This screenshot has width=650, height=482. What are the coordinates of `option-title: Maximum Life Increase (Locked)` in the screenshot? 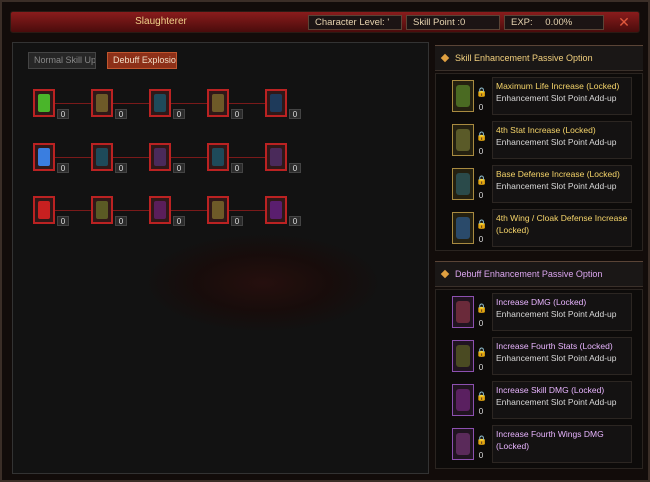 It's located at (558, 86).